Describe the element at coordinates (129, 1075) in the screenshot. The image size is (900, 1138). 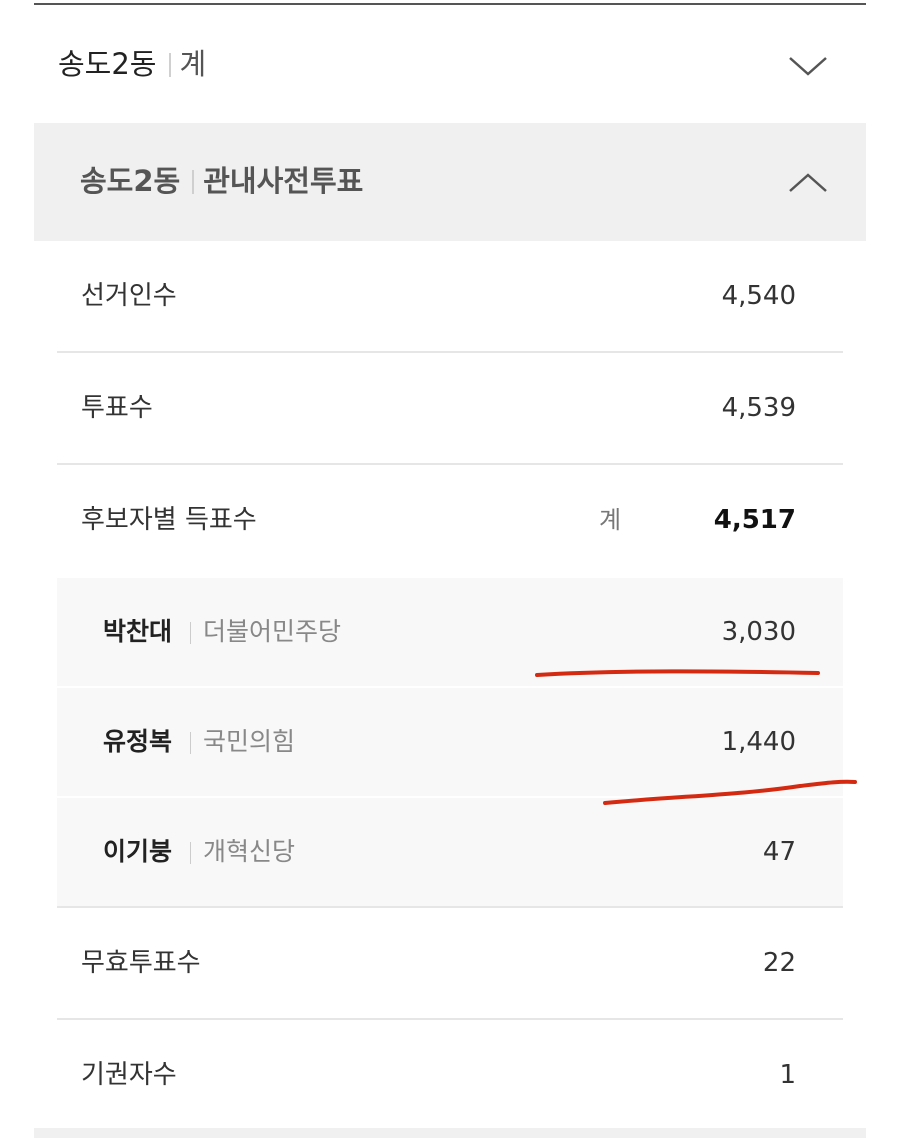
I see `abstention-label: 기권자수` at that location.